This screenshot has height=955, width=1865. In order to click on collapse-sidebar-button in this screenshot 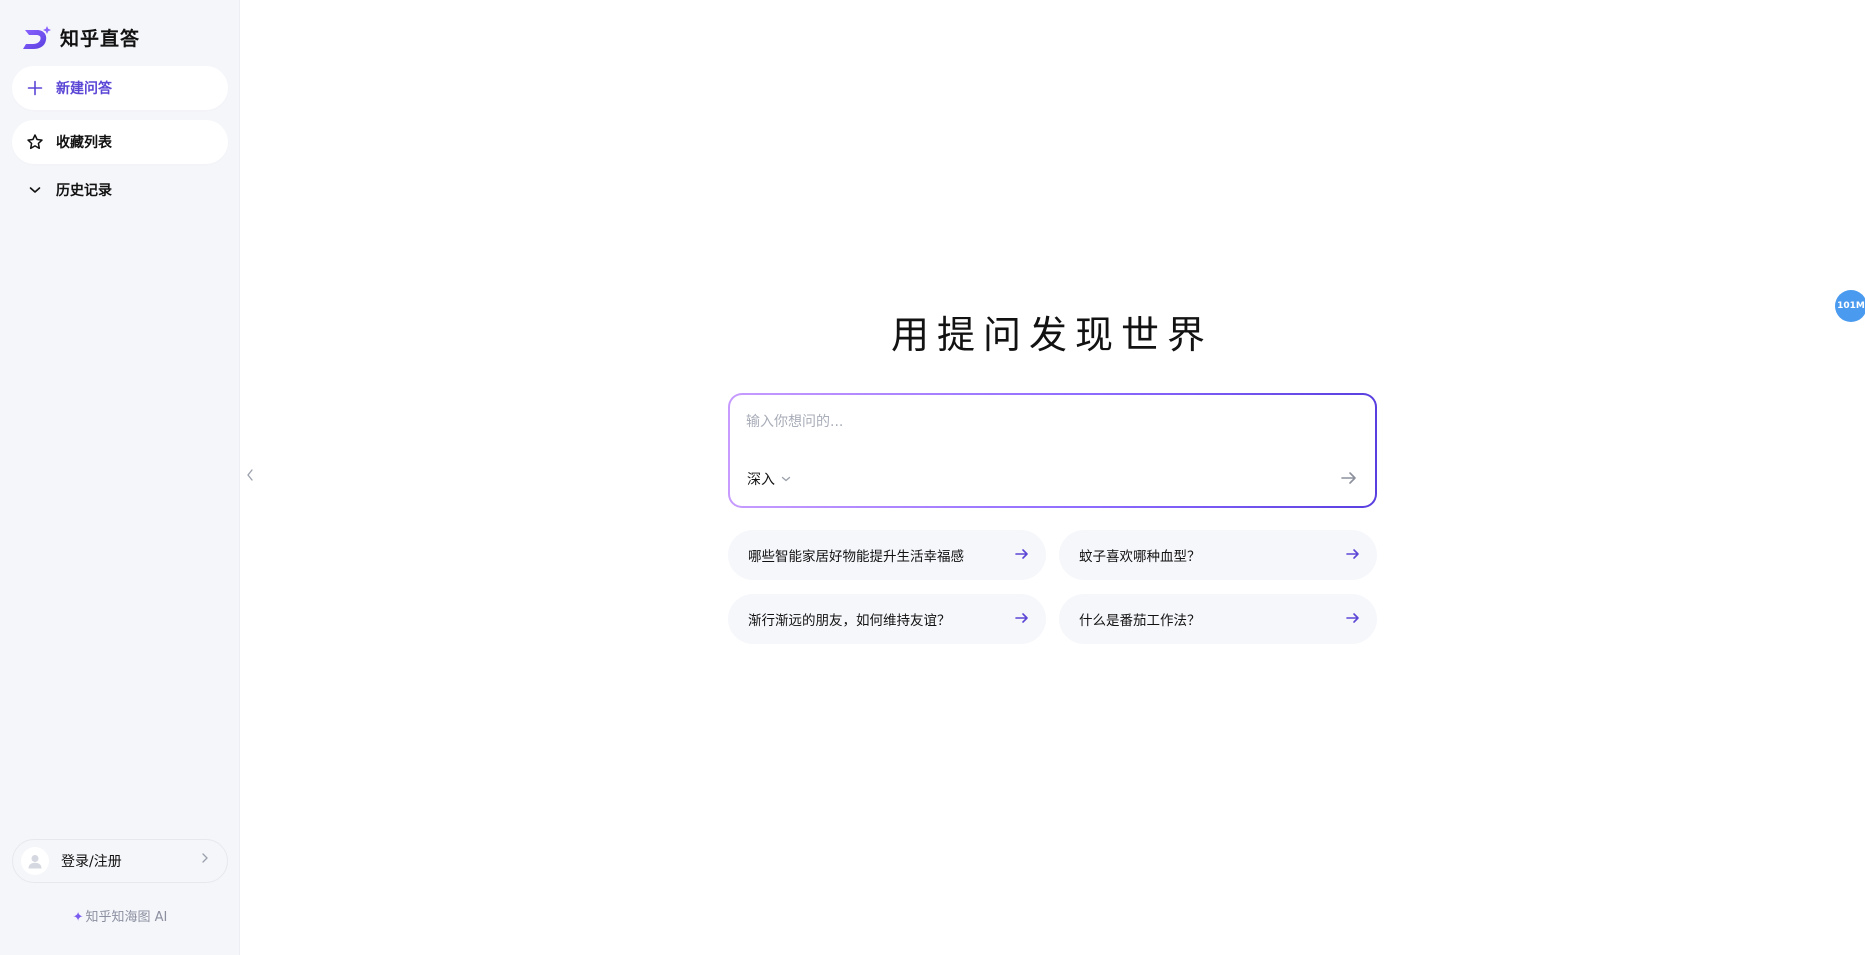, I will do `click(250, 477)`.